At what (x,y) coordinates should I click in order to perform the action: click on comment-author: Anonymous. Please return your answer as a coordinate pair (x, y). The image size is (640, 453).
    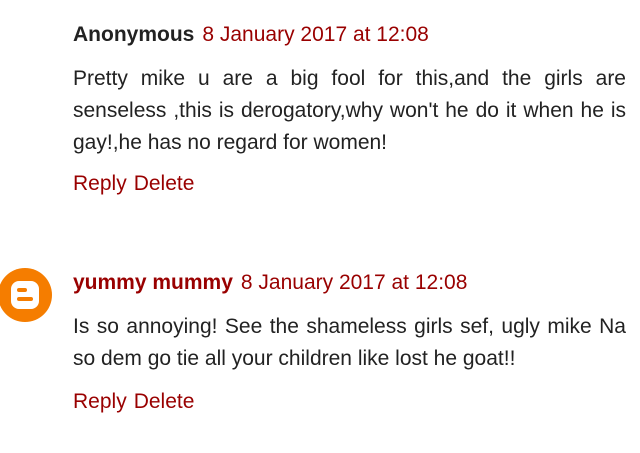
    Looking at the image, I should click on (134, 34).